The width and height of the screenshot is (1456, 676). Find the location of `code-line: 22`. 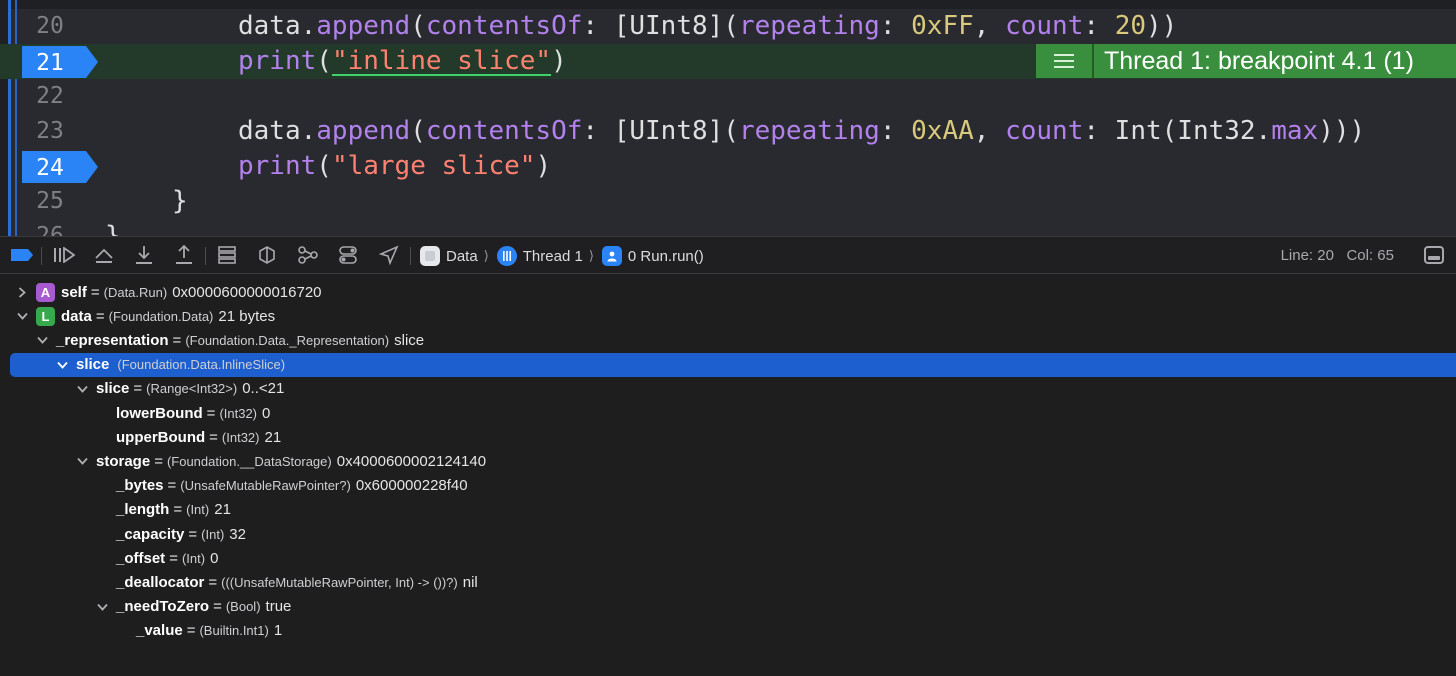

code-line: 22 is located at coordinates (728, 96).